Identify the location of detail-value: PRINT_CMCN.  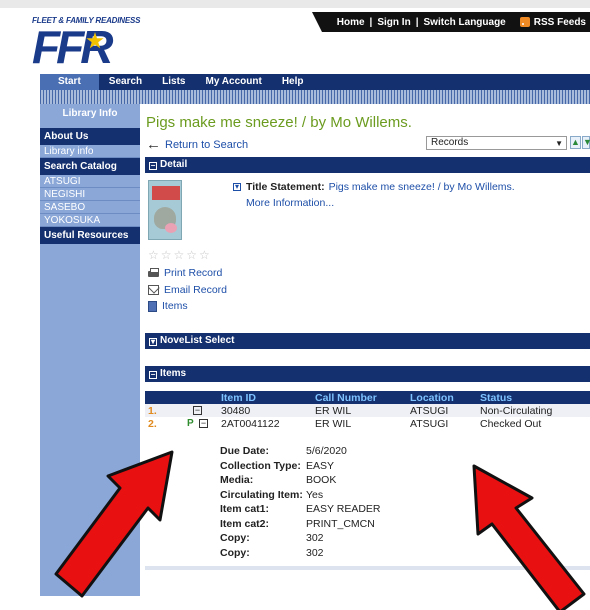
(340, 523).